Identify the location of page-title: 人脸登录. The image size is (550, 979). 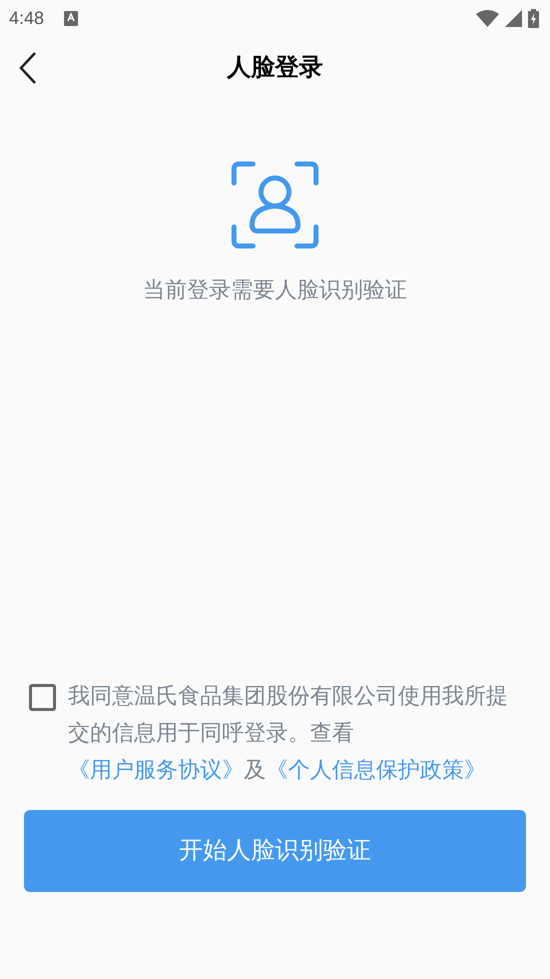
(275, 68).